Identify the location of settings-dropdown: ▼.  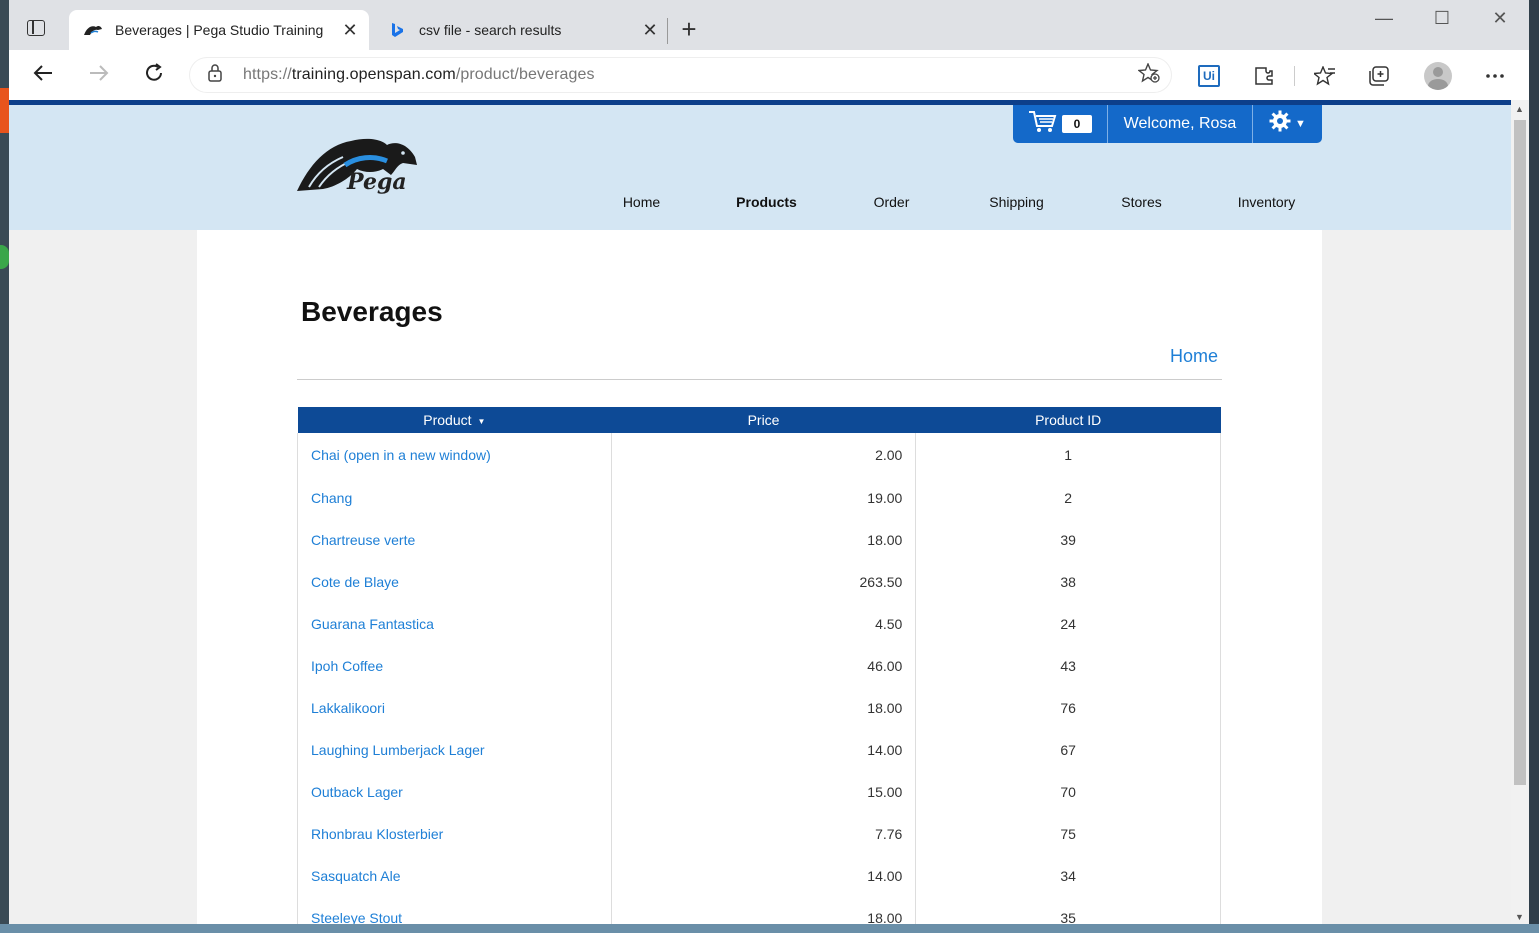
(1287, 124).